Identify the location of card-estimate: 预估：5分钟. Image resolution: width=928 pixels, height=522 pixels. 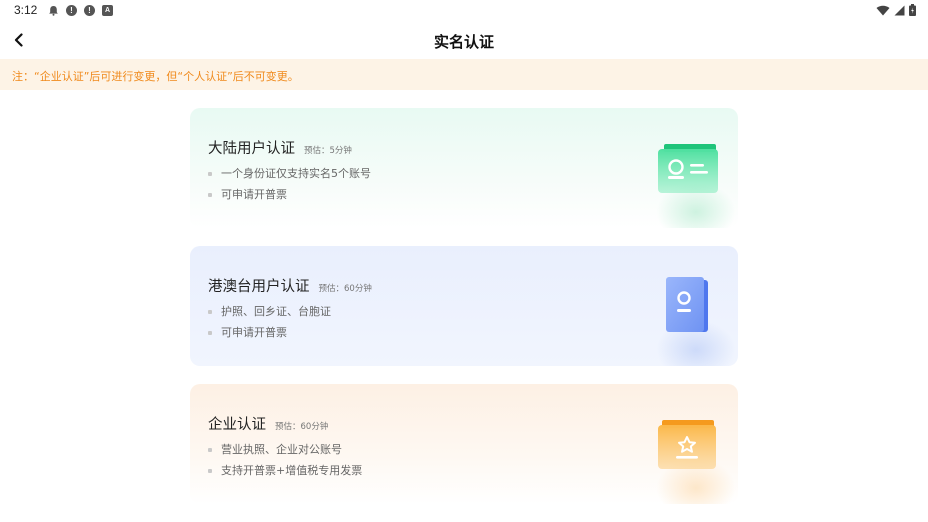
(328, 151).